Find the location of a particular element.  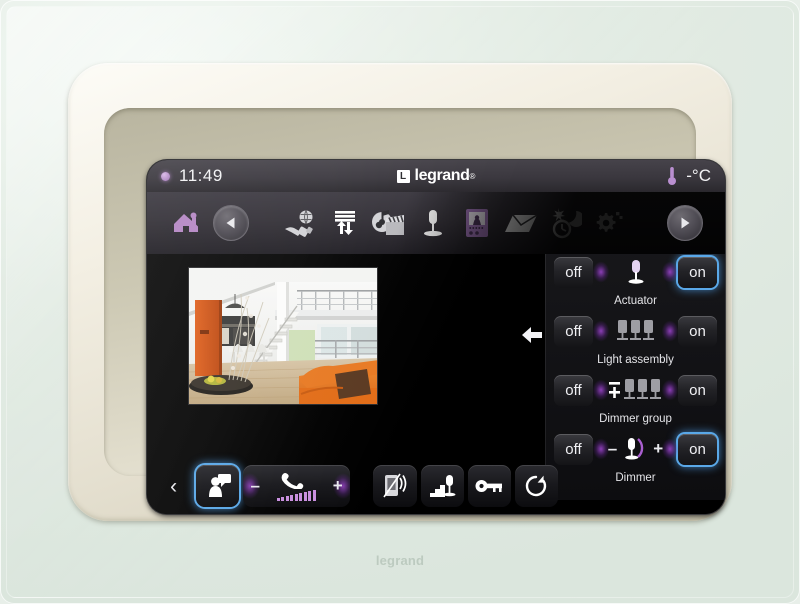

settings-gear-icon is located at coordinates (609, 222).